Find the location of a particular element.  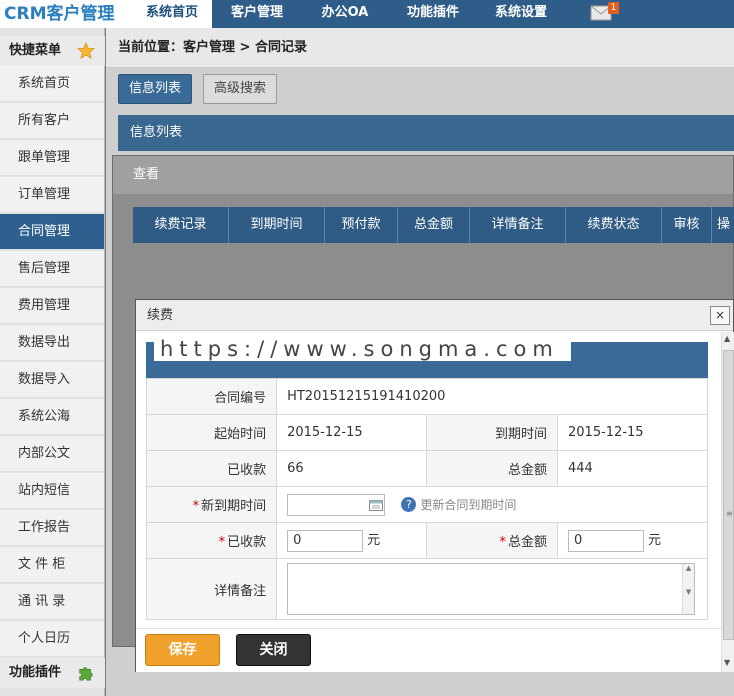

nav-home: 系统首页 is located at coordinates (172, 14).